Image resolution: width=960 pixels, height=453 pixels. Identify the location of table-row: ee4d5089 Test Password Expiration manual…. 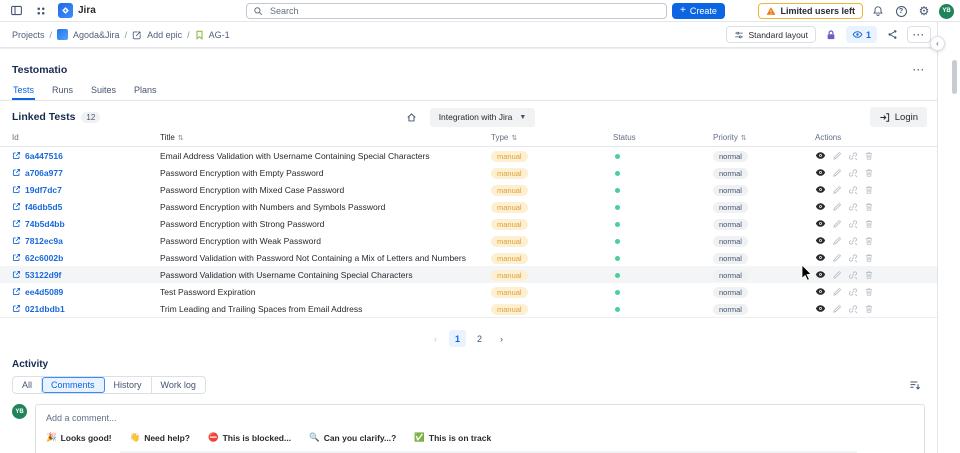
(468, 291).